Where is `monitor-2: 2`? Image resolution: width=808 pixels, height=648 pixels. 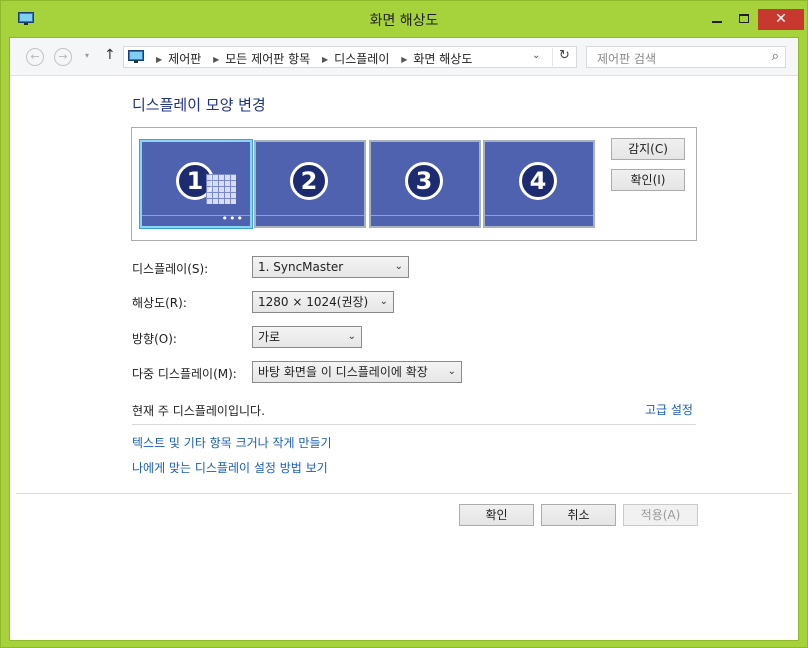
monitor-2: 2 is located at coordinates (310, 184).